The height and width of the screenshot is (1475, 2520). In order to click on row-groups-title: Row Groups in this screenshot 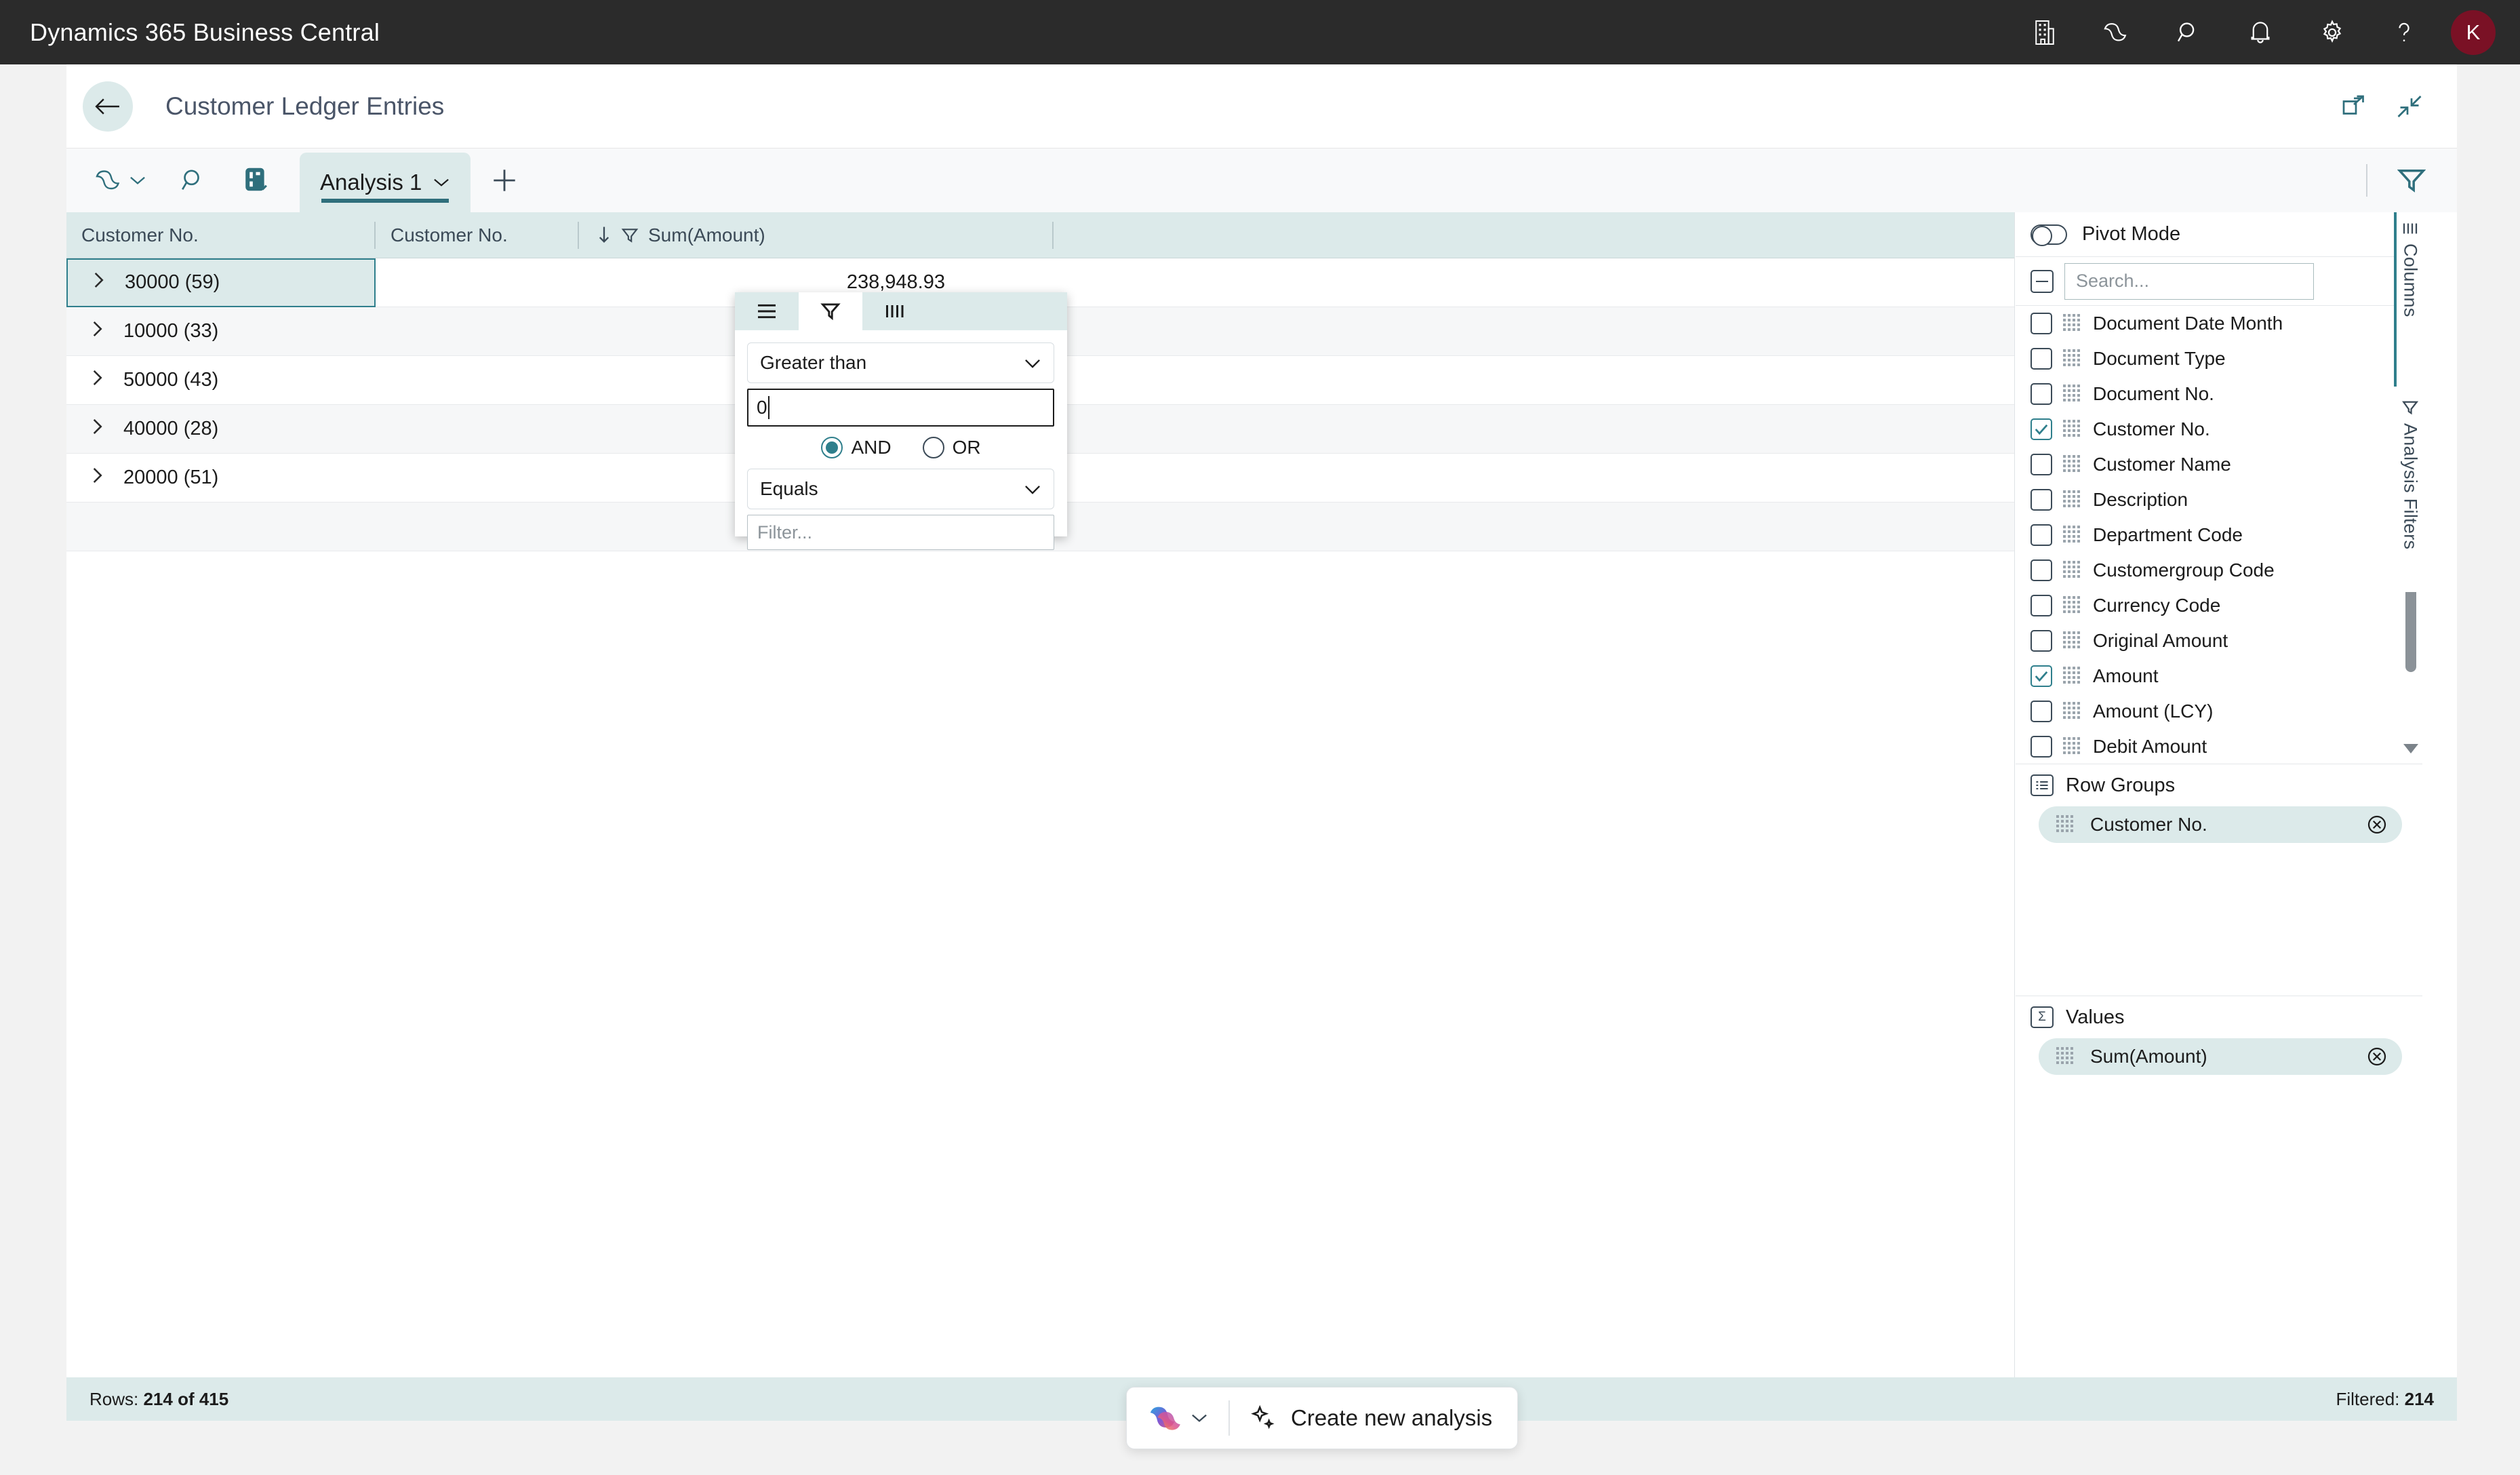, I will do `click(2121, 785)`.